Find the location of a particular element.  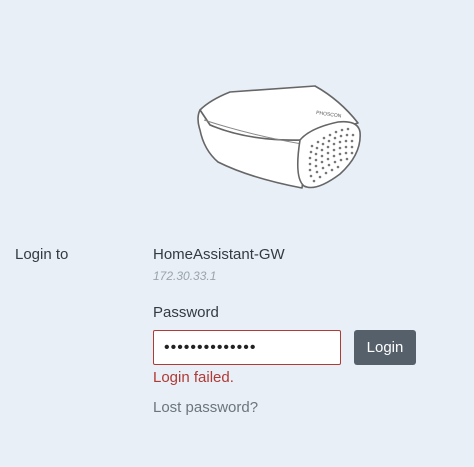

login-error-message: Login failed. is located at coordinates (193, 377).